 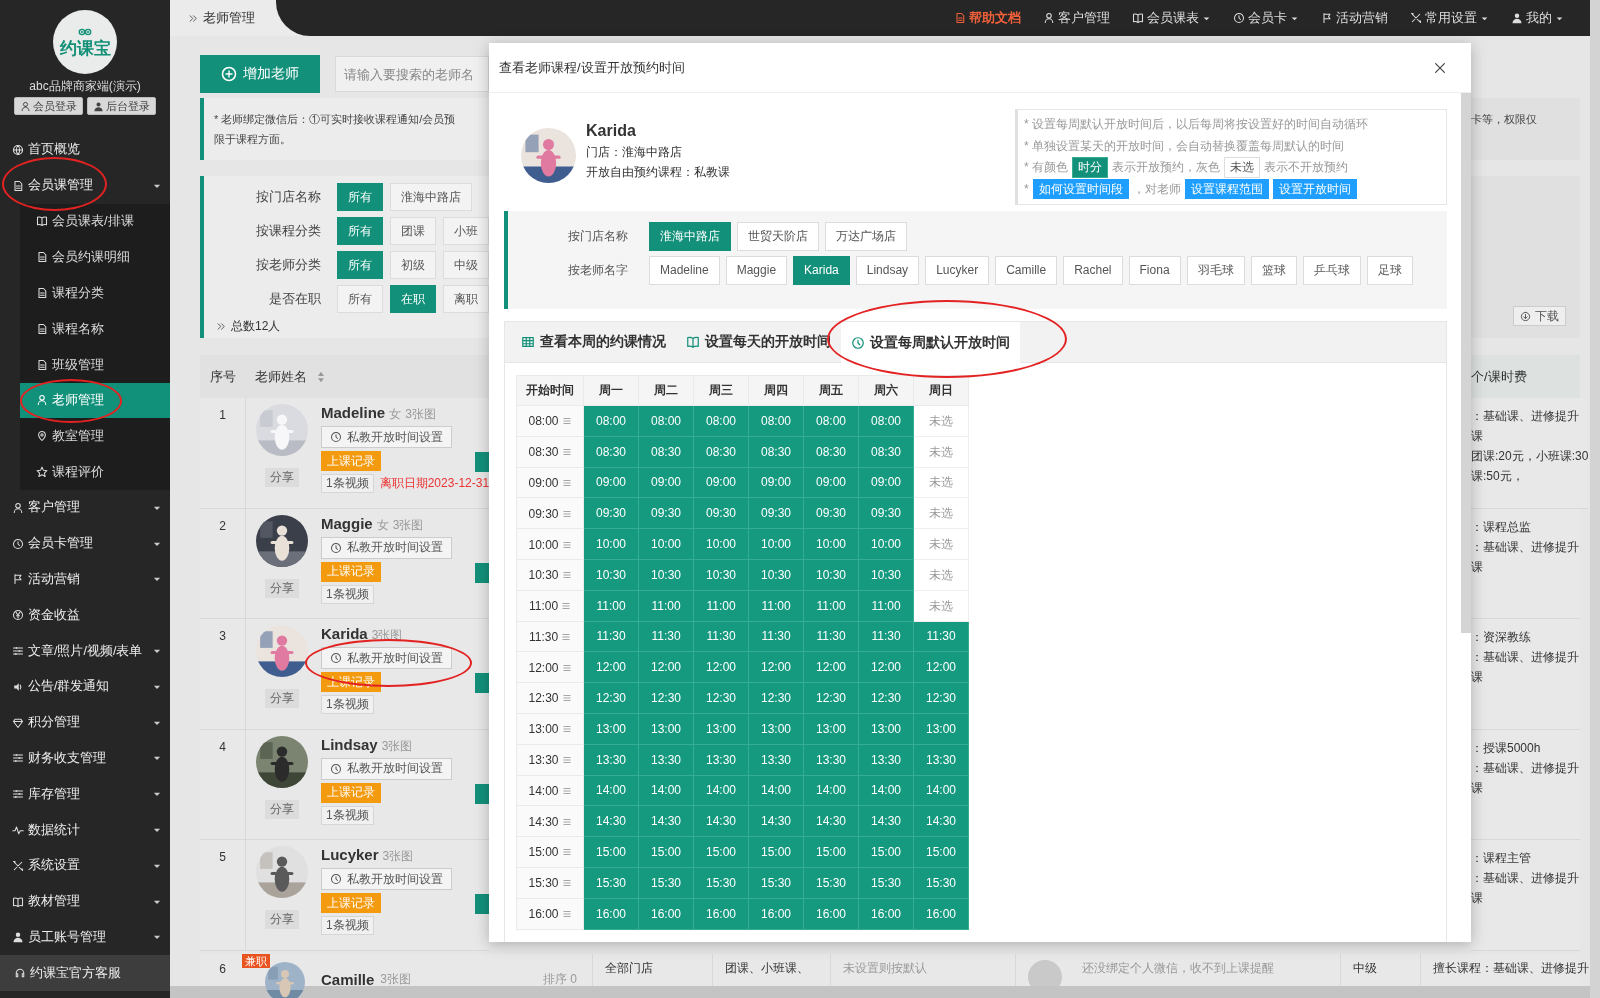 I want to click on login-button: 会员登录, so click(x=48, y=106).